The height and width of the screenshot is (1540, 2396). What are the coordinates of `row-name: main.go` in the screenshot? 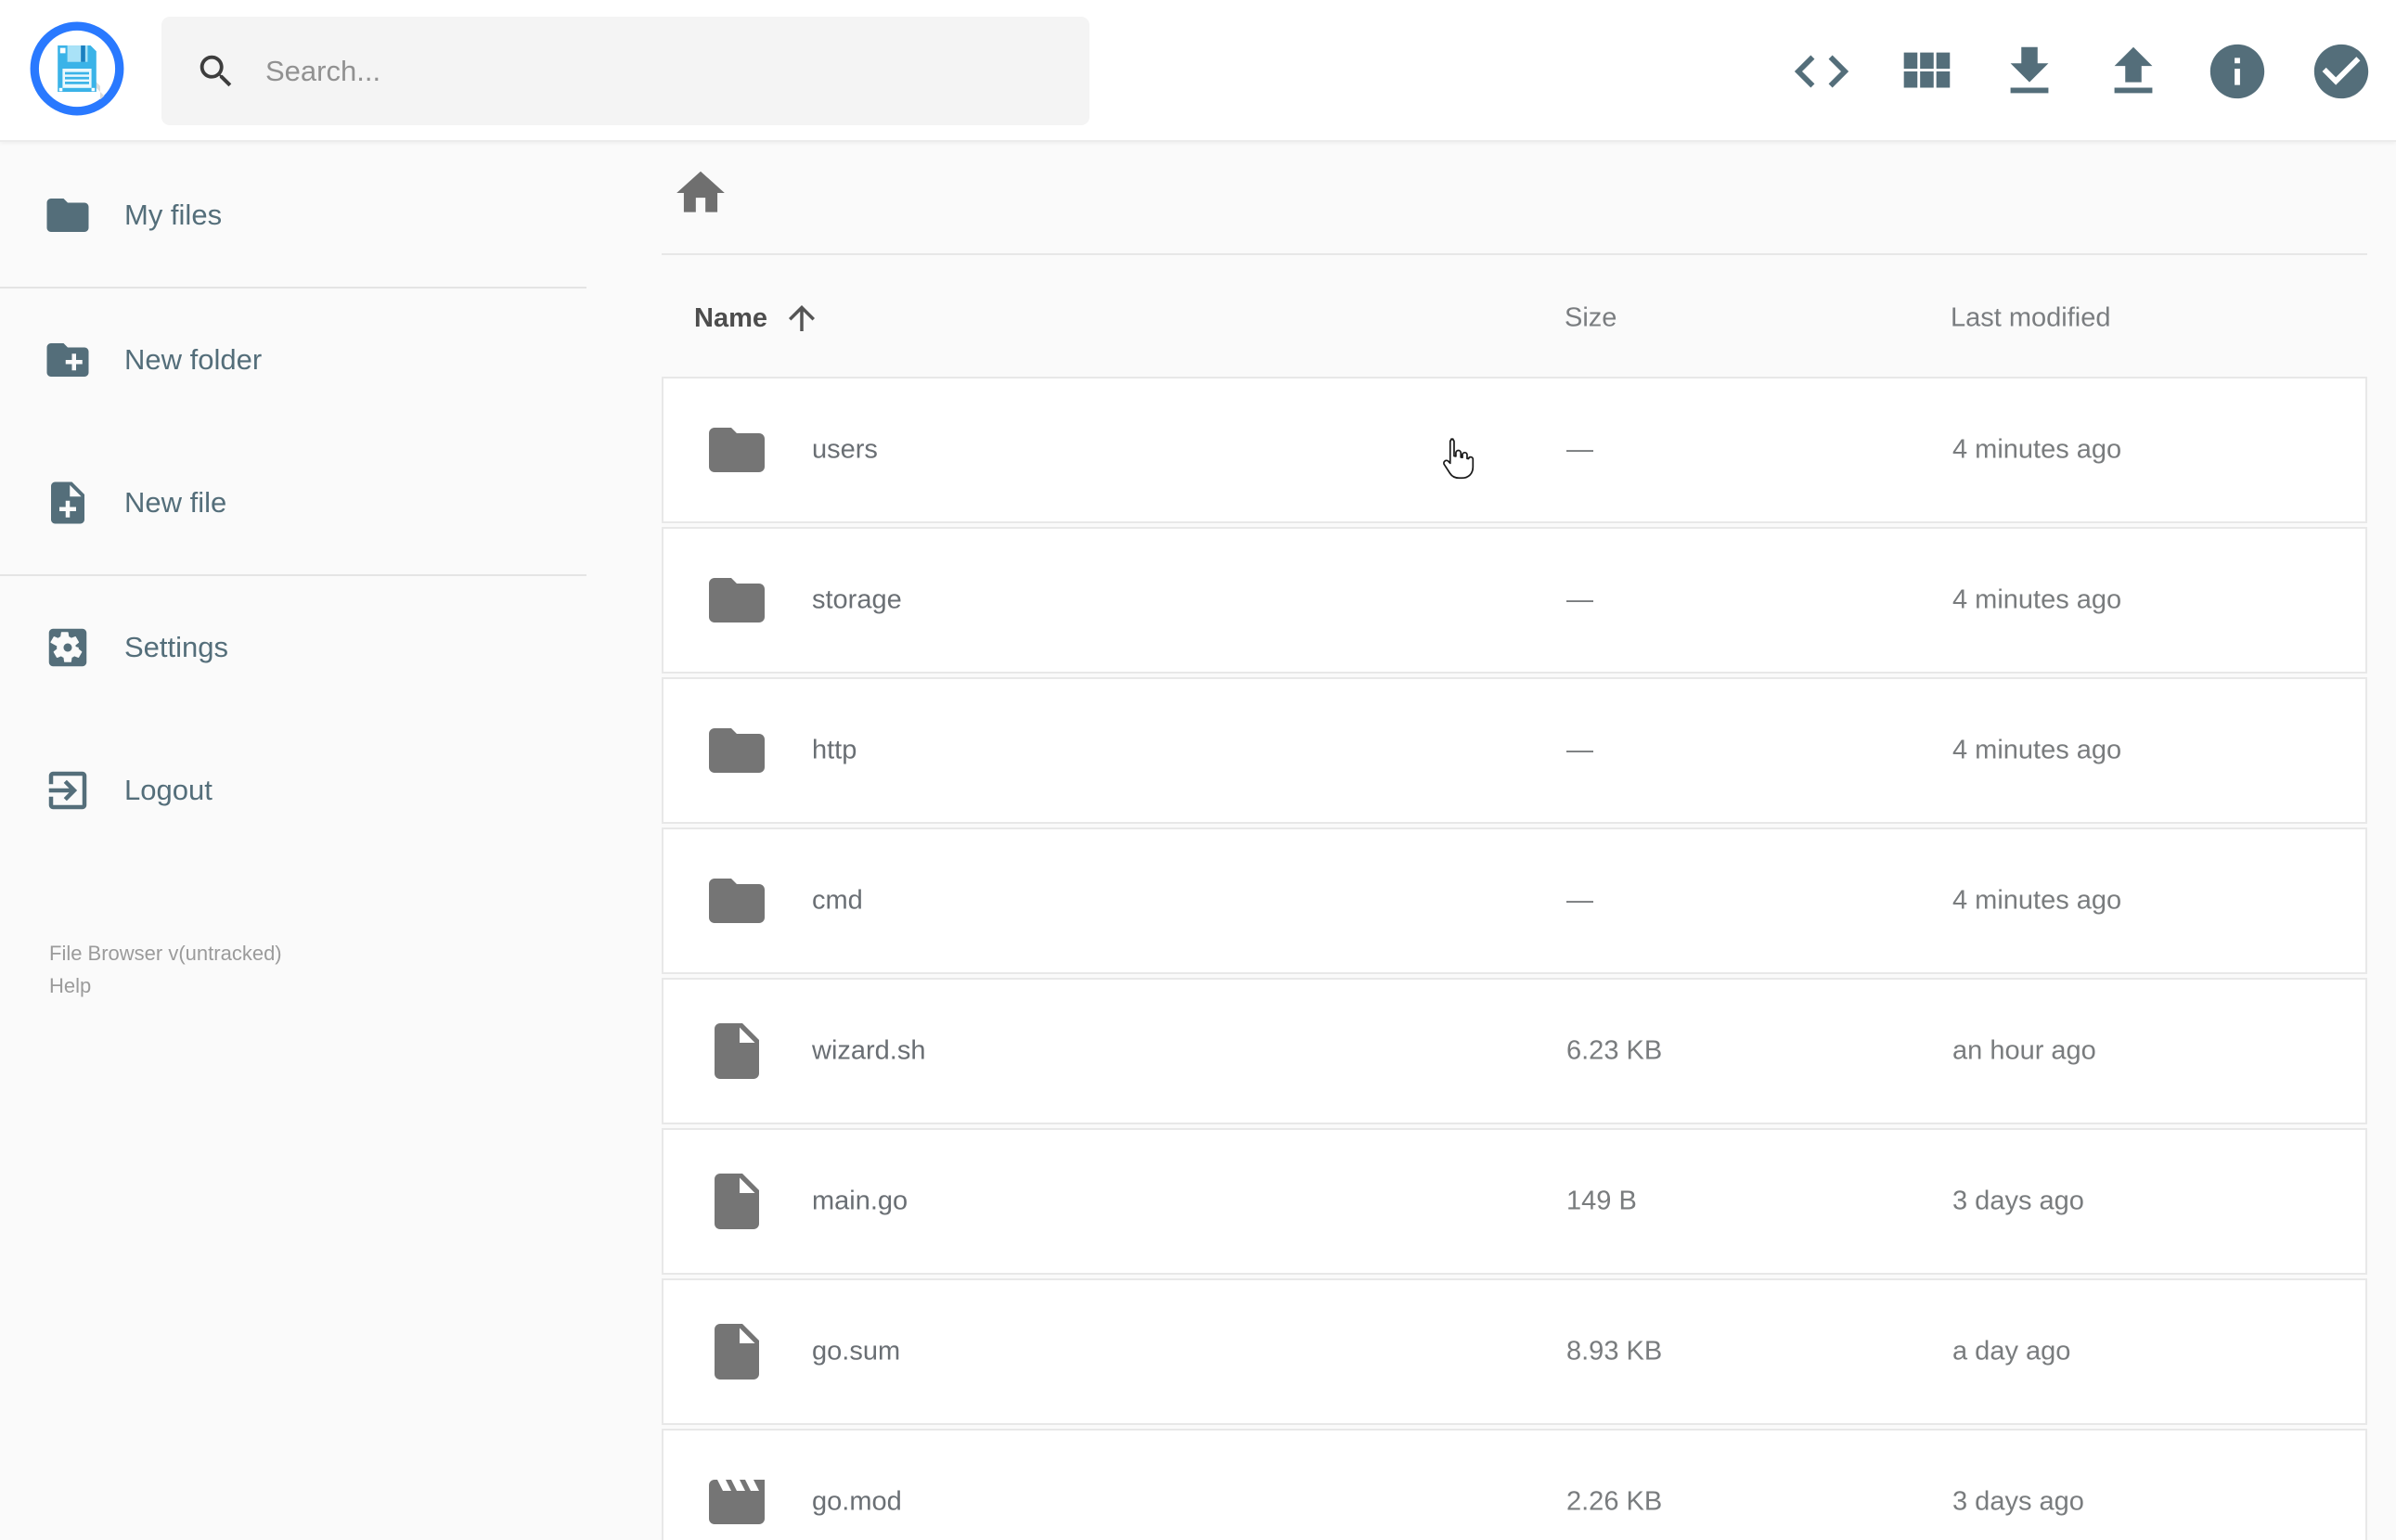 It's located at (860, 1201).